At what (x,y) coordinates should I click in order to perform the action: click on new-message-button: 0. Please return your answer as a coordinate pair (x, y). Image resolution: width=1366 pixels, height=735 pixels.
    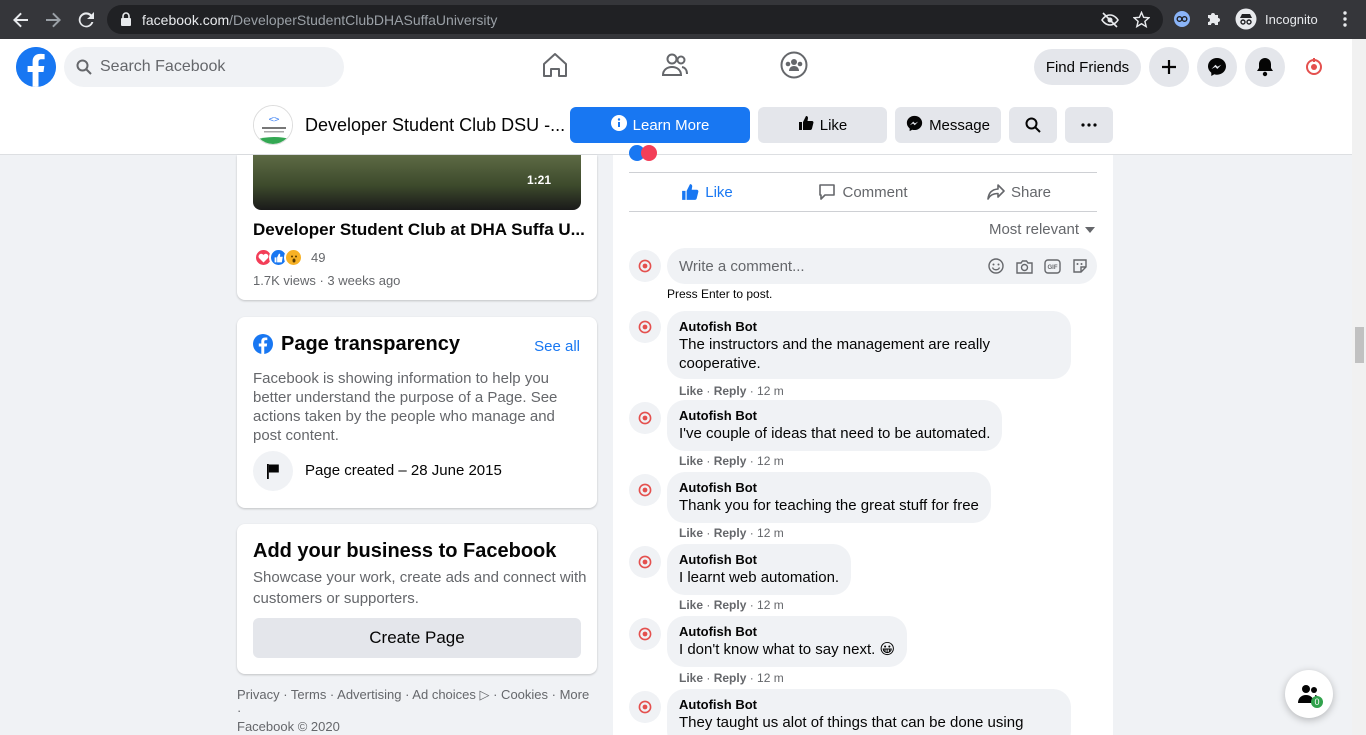
    Looking at the image, I should click on (1309, 694).